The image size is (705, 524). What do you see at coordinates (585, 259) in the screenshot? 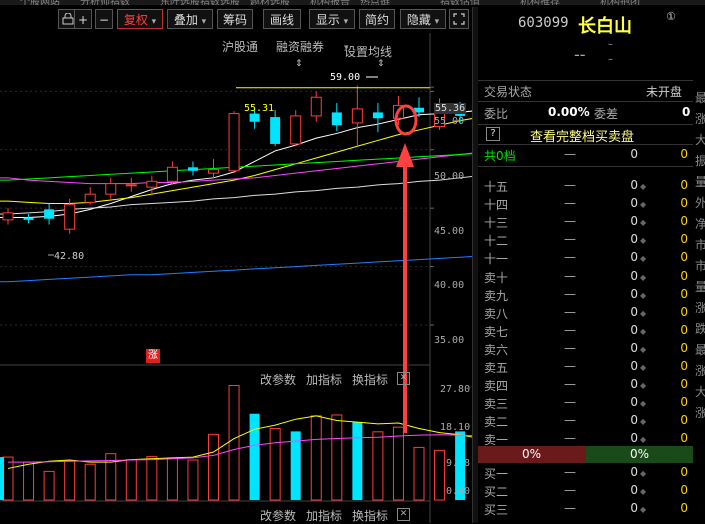
I see `ask-row: 十一 —0 ◆ 0` at bounding box center [585, 259].